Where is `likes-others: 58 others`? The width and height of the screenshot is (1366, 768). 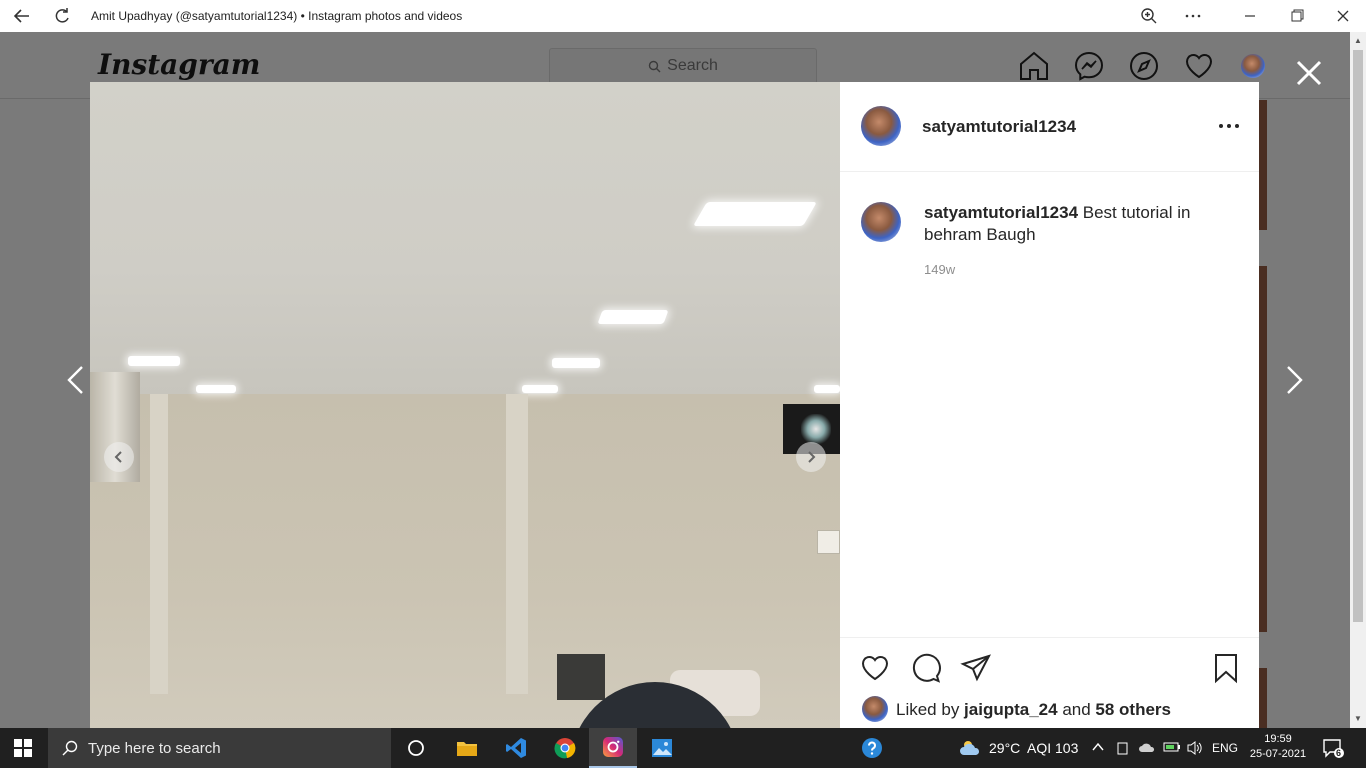
likes-others: 58 others is located at coordinates (1133, 709).